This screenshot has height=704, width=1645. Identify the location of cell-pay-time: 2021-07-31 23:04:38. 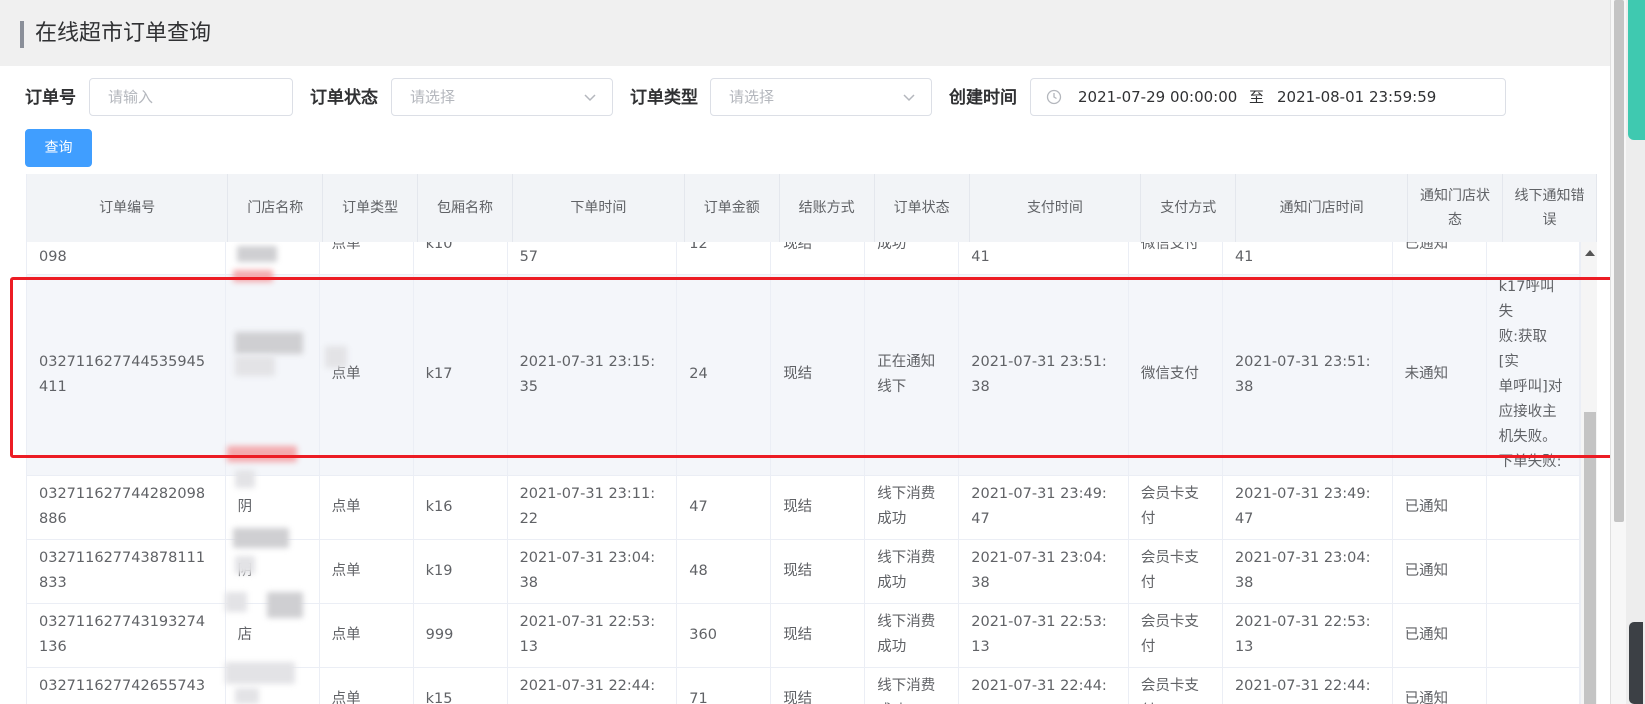
(1043, 571).